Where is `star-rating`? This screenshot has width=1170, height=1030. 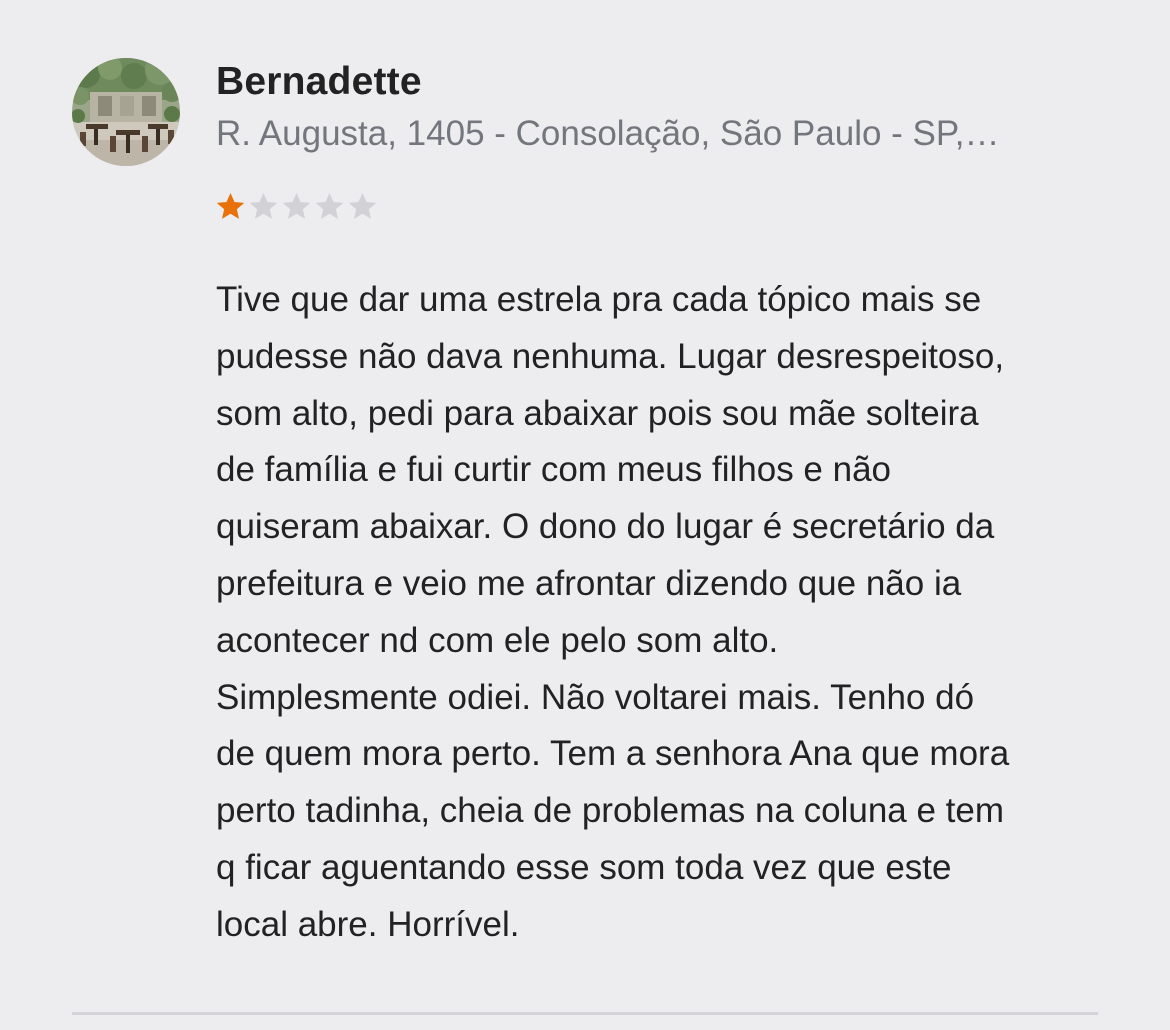
star-rating is located at coordinates (296, 206).